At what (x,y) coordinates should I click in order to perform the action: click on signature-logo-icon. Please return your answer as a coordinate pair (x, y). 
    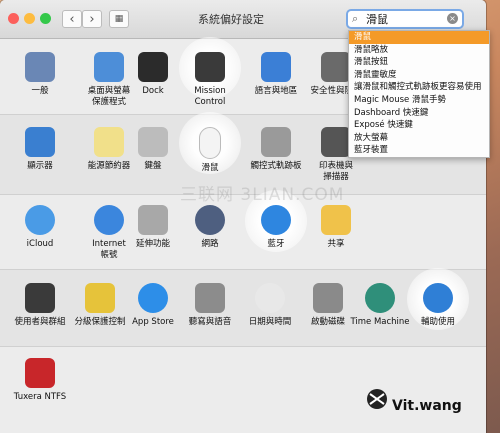
    Looking at the image, I should click on (377, 399).